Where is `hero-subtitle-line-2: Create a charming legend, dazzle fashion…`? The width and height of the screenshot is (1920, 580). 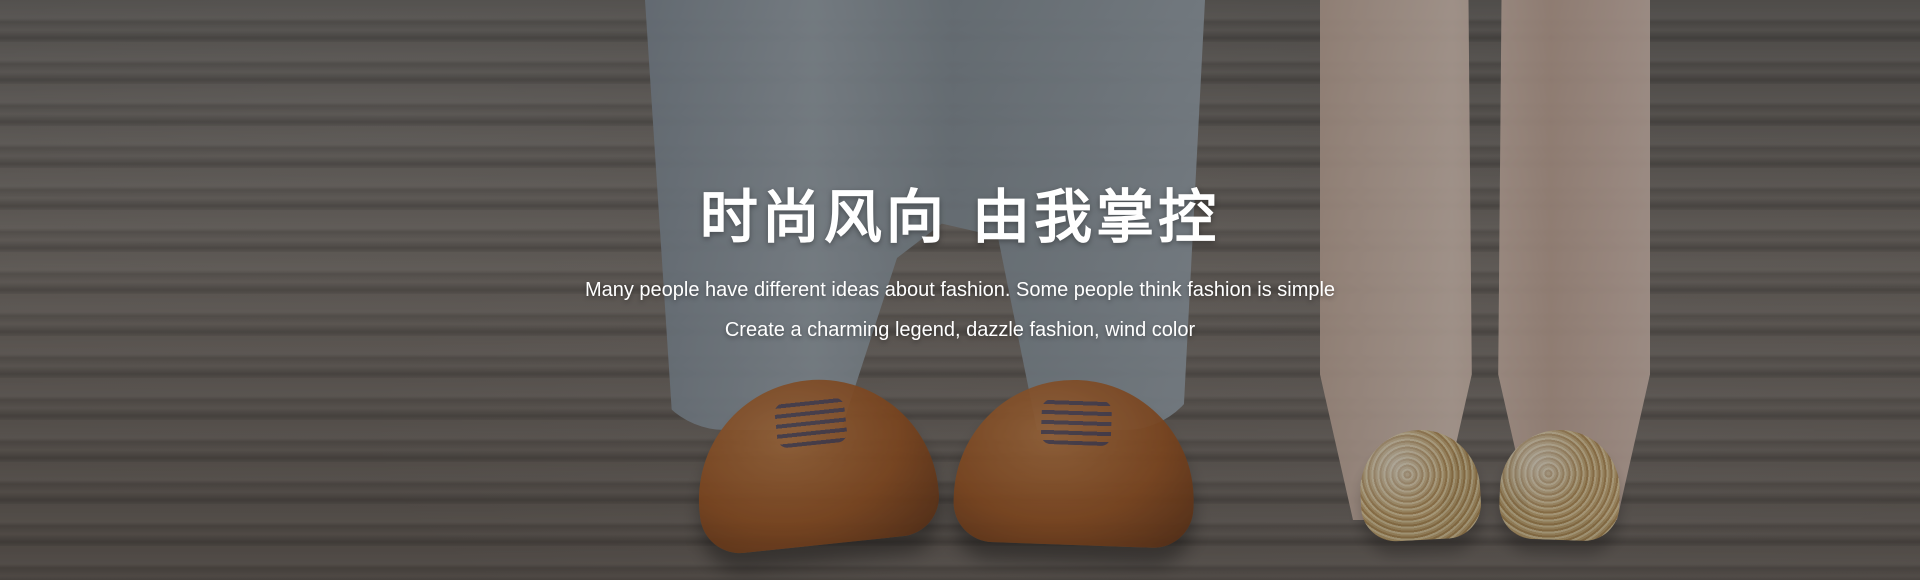
hero-subtitle-line-2: Create a charming legend, dazzle fashion… is located at coordinates (960, 330).